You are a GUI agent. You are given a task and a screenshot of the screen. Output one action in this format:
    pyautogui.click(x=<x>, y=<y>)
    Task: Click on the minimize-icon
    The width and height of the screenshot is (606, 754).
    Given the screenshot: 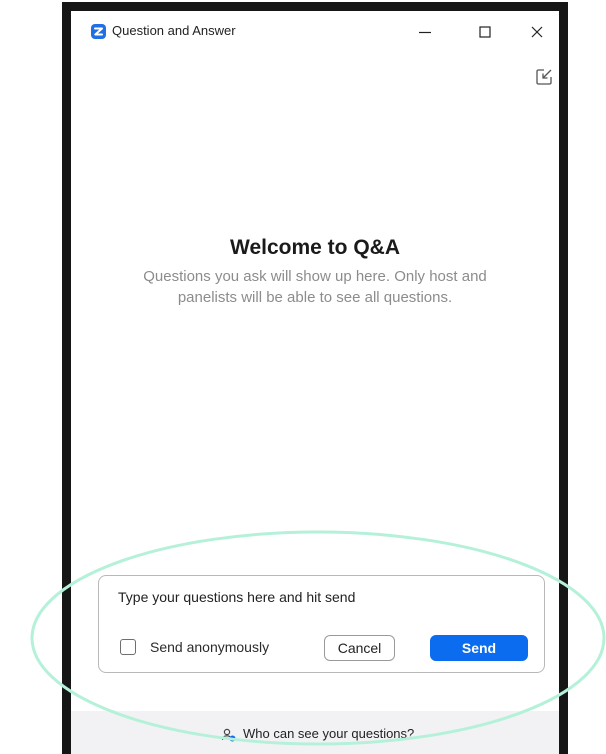 What is the action you would take?
    pyautogui.click(x=425, y=32)
    